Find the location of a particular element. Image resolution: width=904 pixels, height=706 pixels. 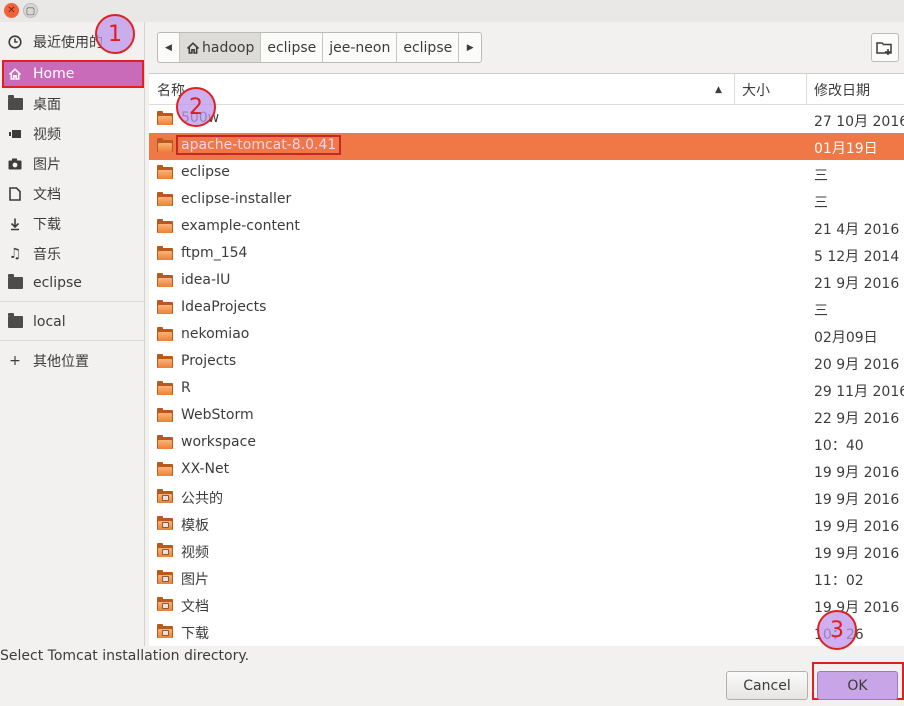

sidebar-item-music: ♫ 音乐 is located at coordinates (72, 254).